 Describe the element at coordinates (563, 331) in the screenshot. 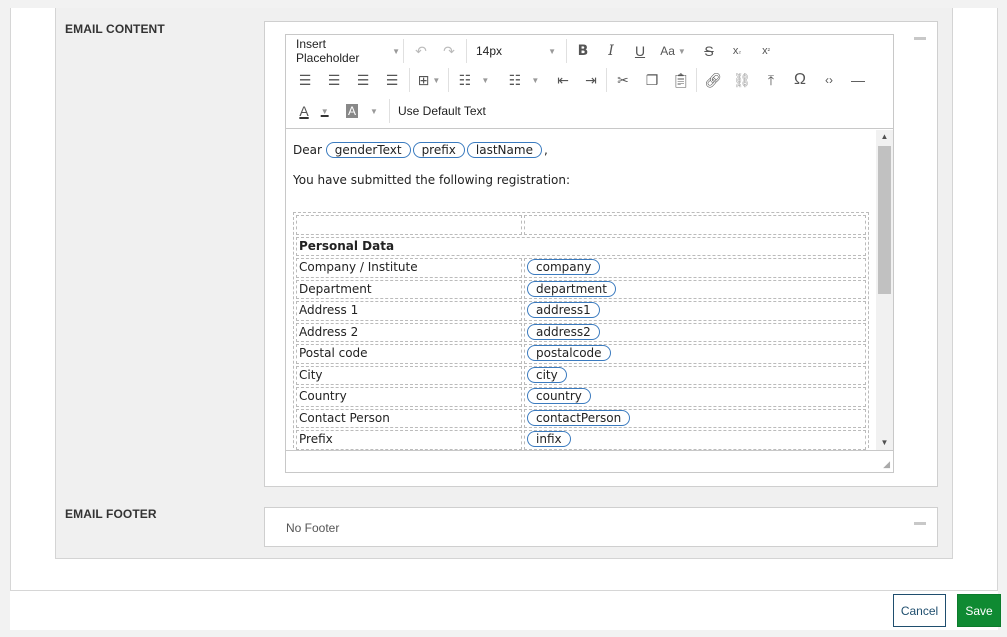

I see `placeholder-tag: address2` at that location.